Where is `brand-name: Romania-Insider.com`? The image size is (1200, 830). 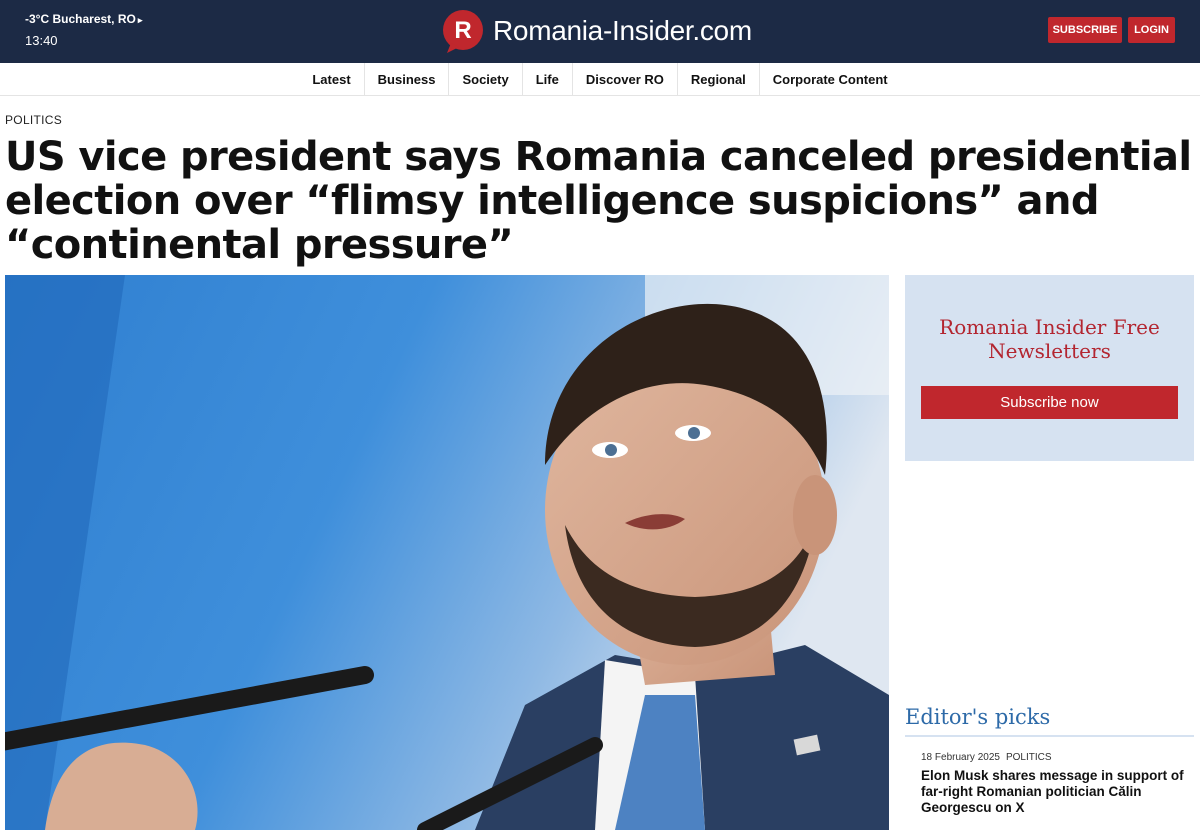 brand-name: Romania-Insider.com is located at coordinates (622, 30).